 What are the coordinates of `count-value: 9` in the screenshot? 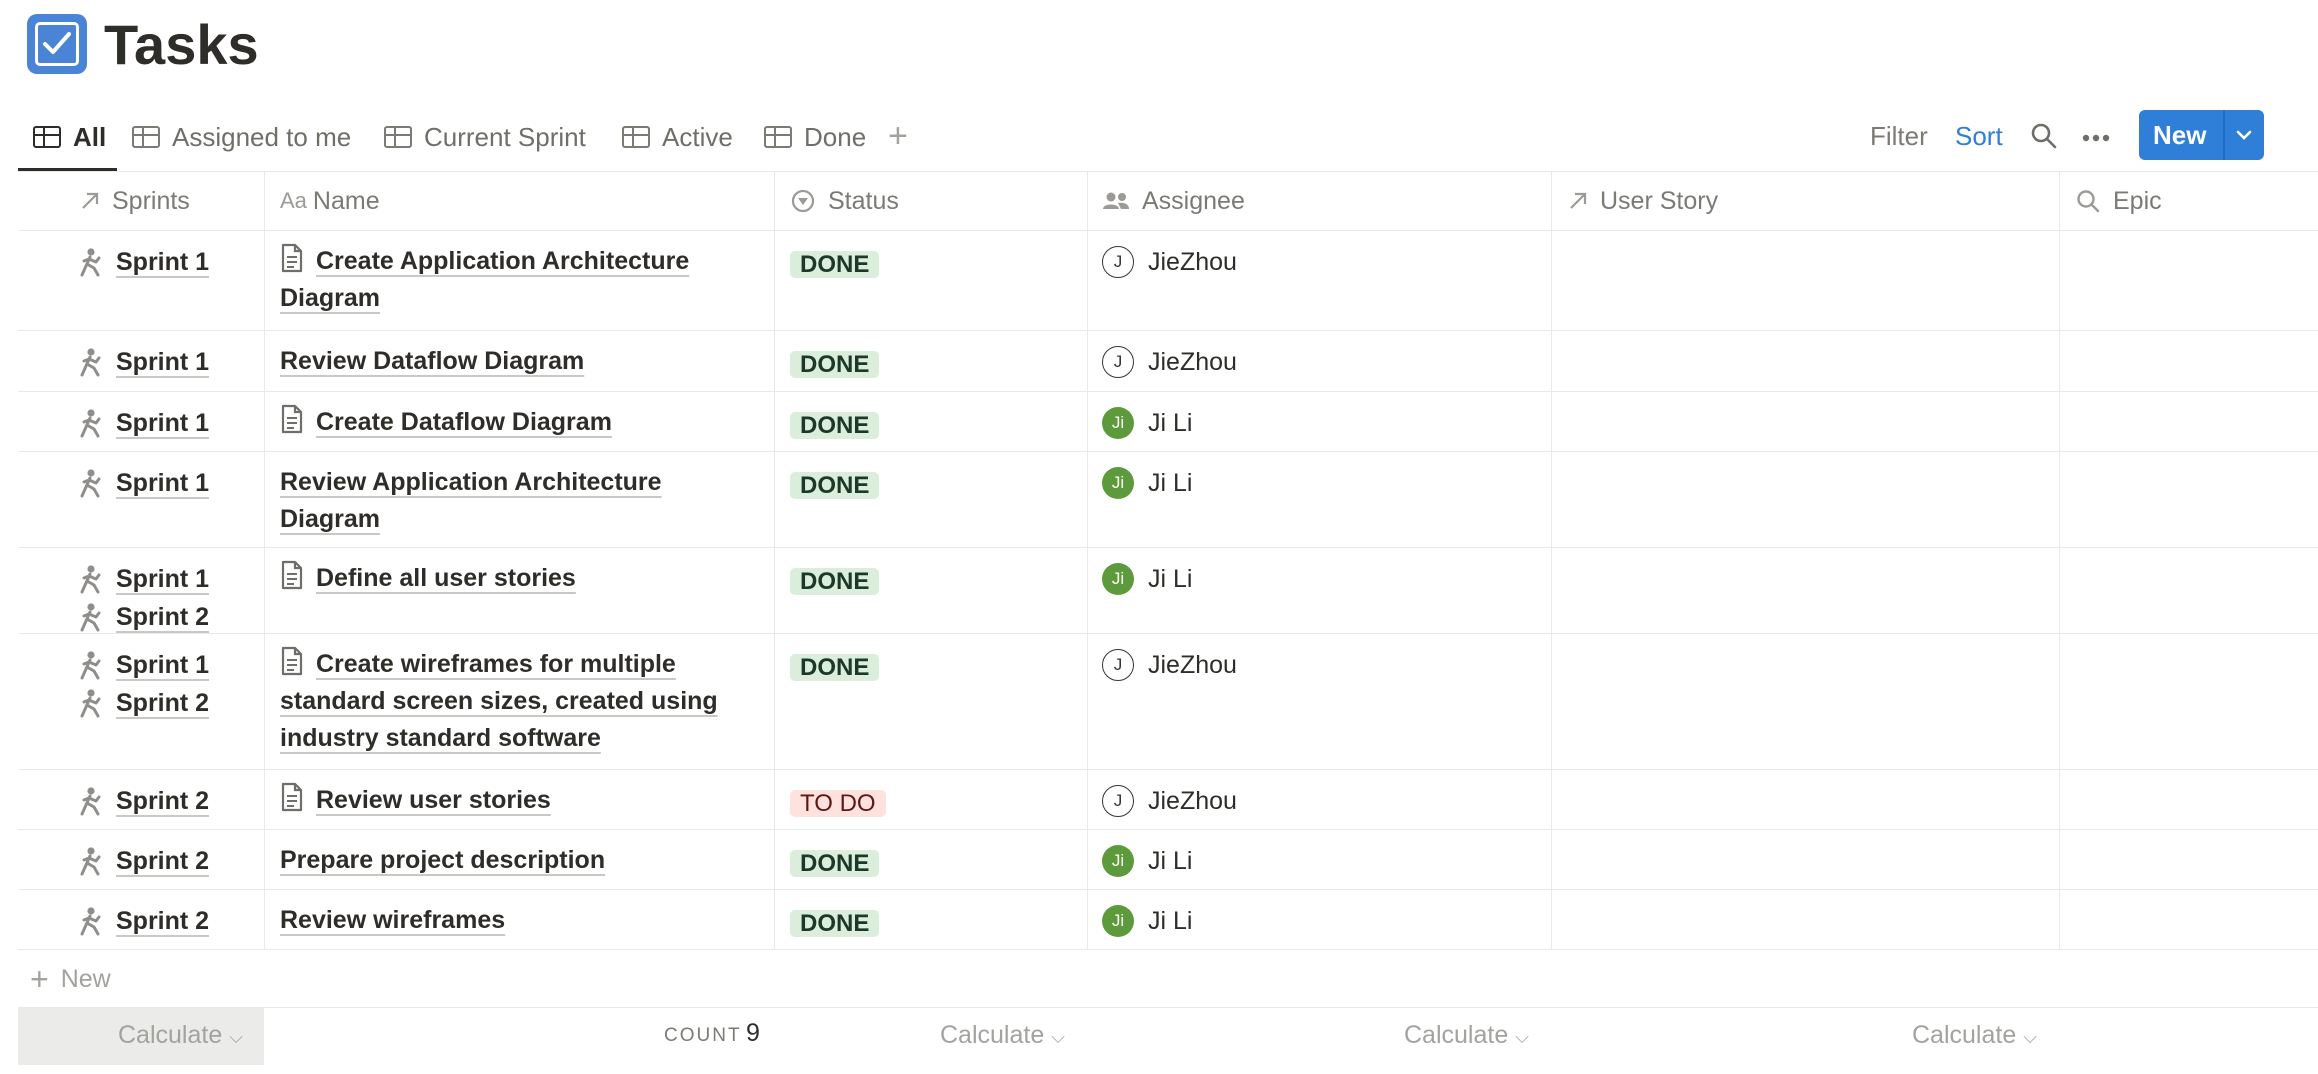 It's located at (753, 1033).